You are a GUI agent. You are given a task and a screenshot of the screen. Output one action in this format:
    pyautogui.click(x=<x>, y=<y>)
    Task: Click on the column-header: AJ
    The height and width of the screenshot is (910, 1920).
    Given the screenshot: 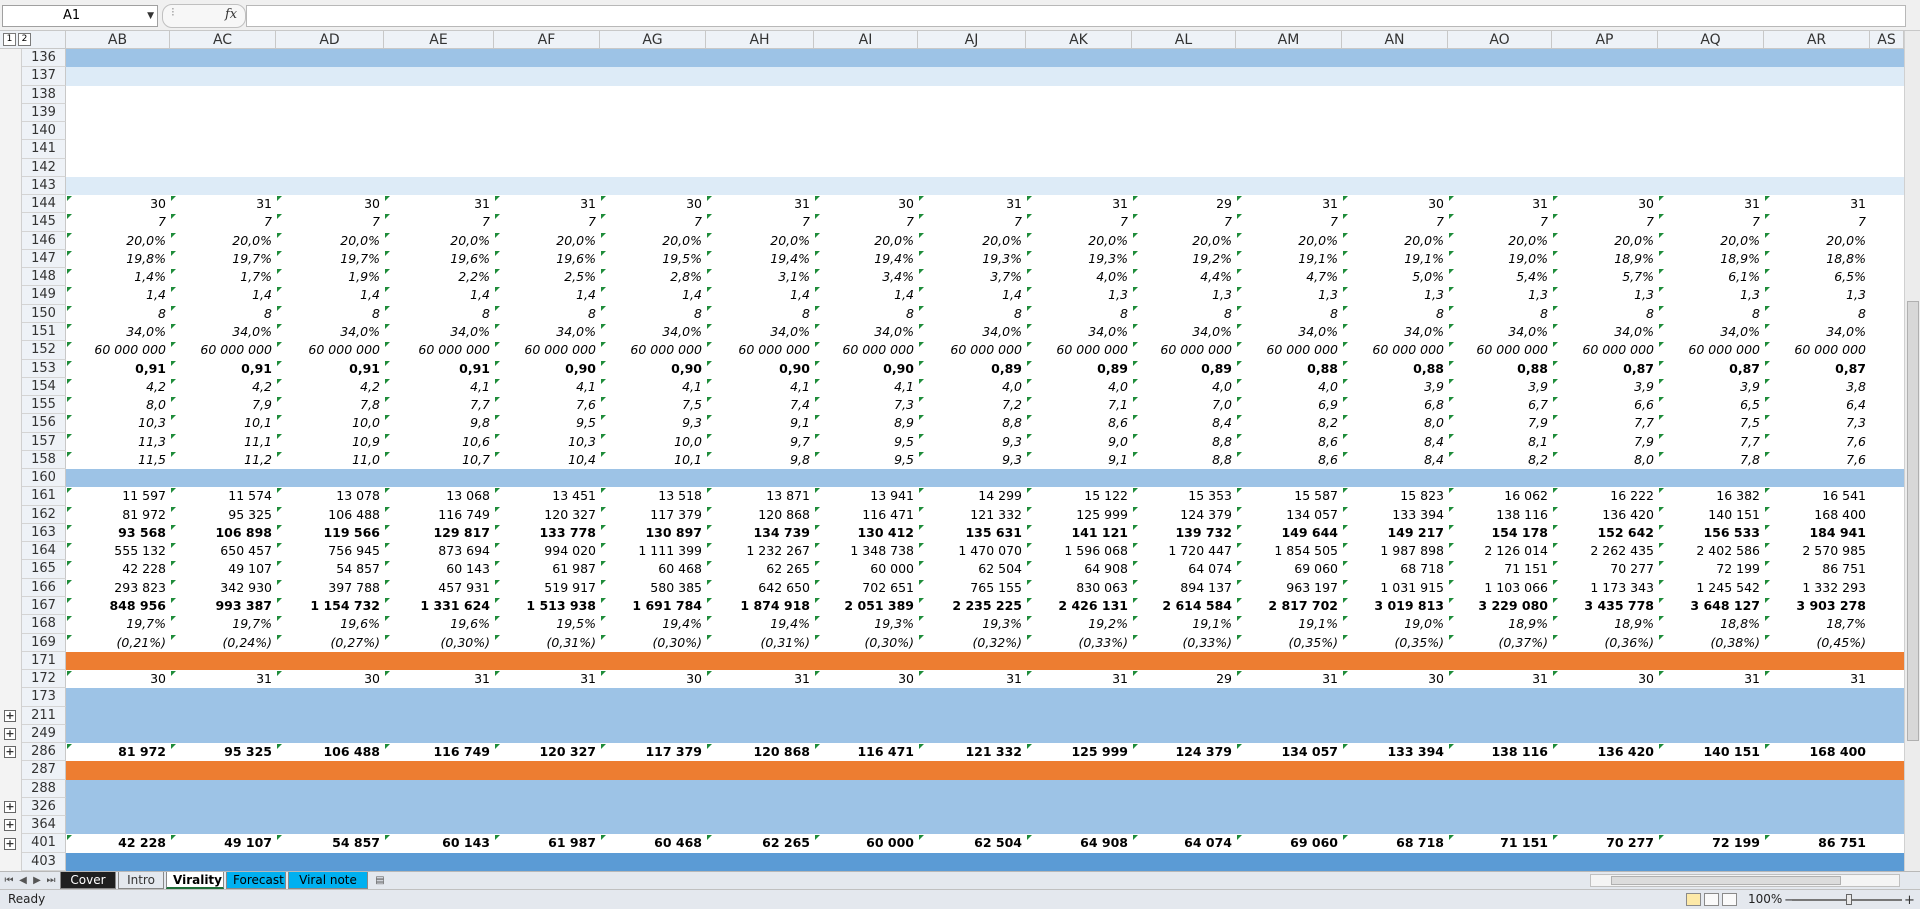 What is the action you would take?
    pyautogui.click(x=972, y=40)
    